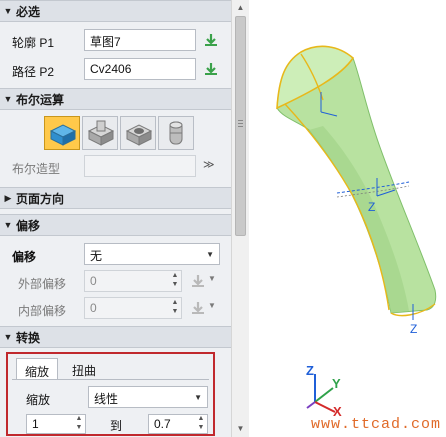  I want to click on boolean-shape-field, so click(140, 166).